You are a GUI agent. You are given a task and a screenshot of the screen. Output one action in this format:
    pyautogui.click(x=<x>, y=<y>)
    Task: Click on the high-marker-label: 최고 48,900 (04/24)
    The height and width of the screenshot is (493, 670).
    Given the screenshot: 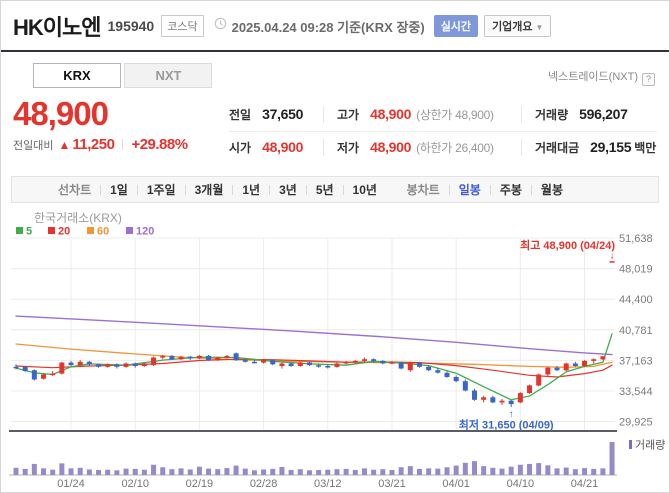 What is the action you would take?
    pyautogui.click(x=567, y=245)
    